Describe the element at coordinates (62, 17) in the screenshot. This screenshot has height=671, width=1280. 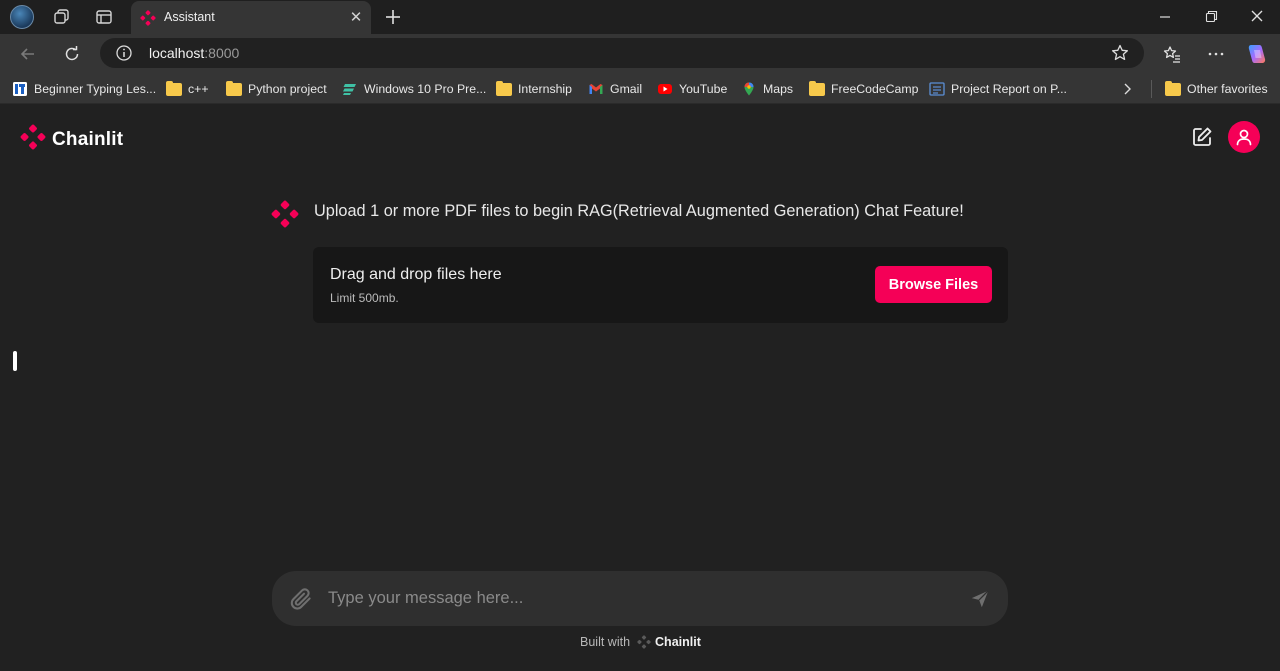
I see `workspaces-icon` at that location.